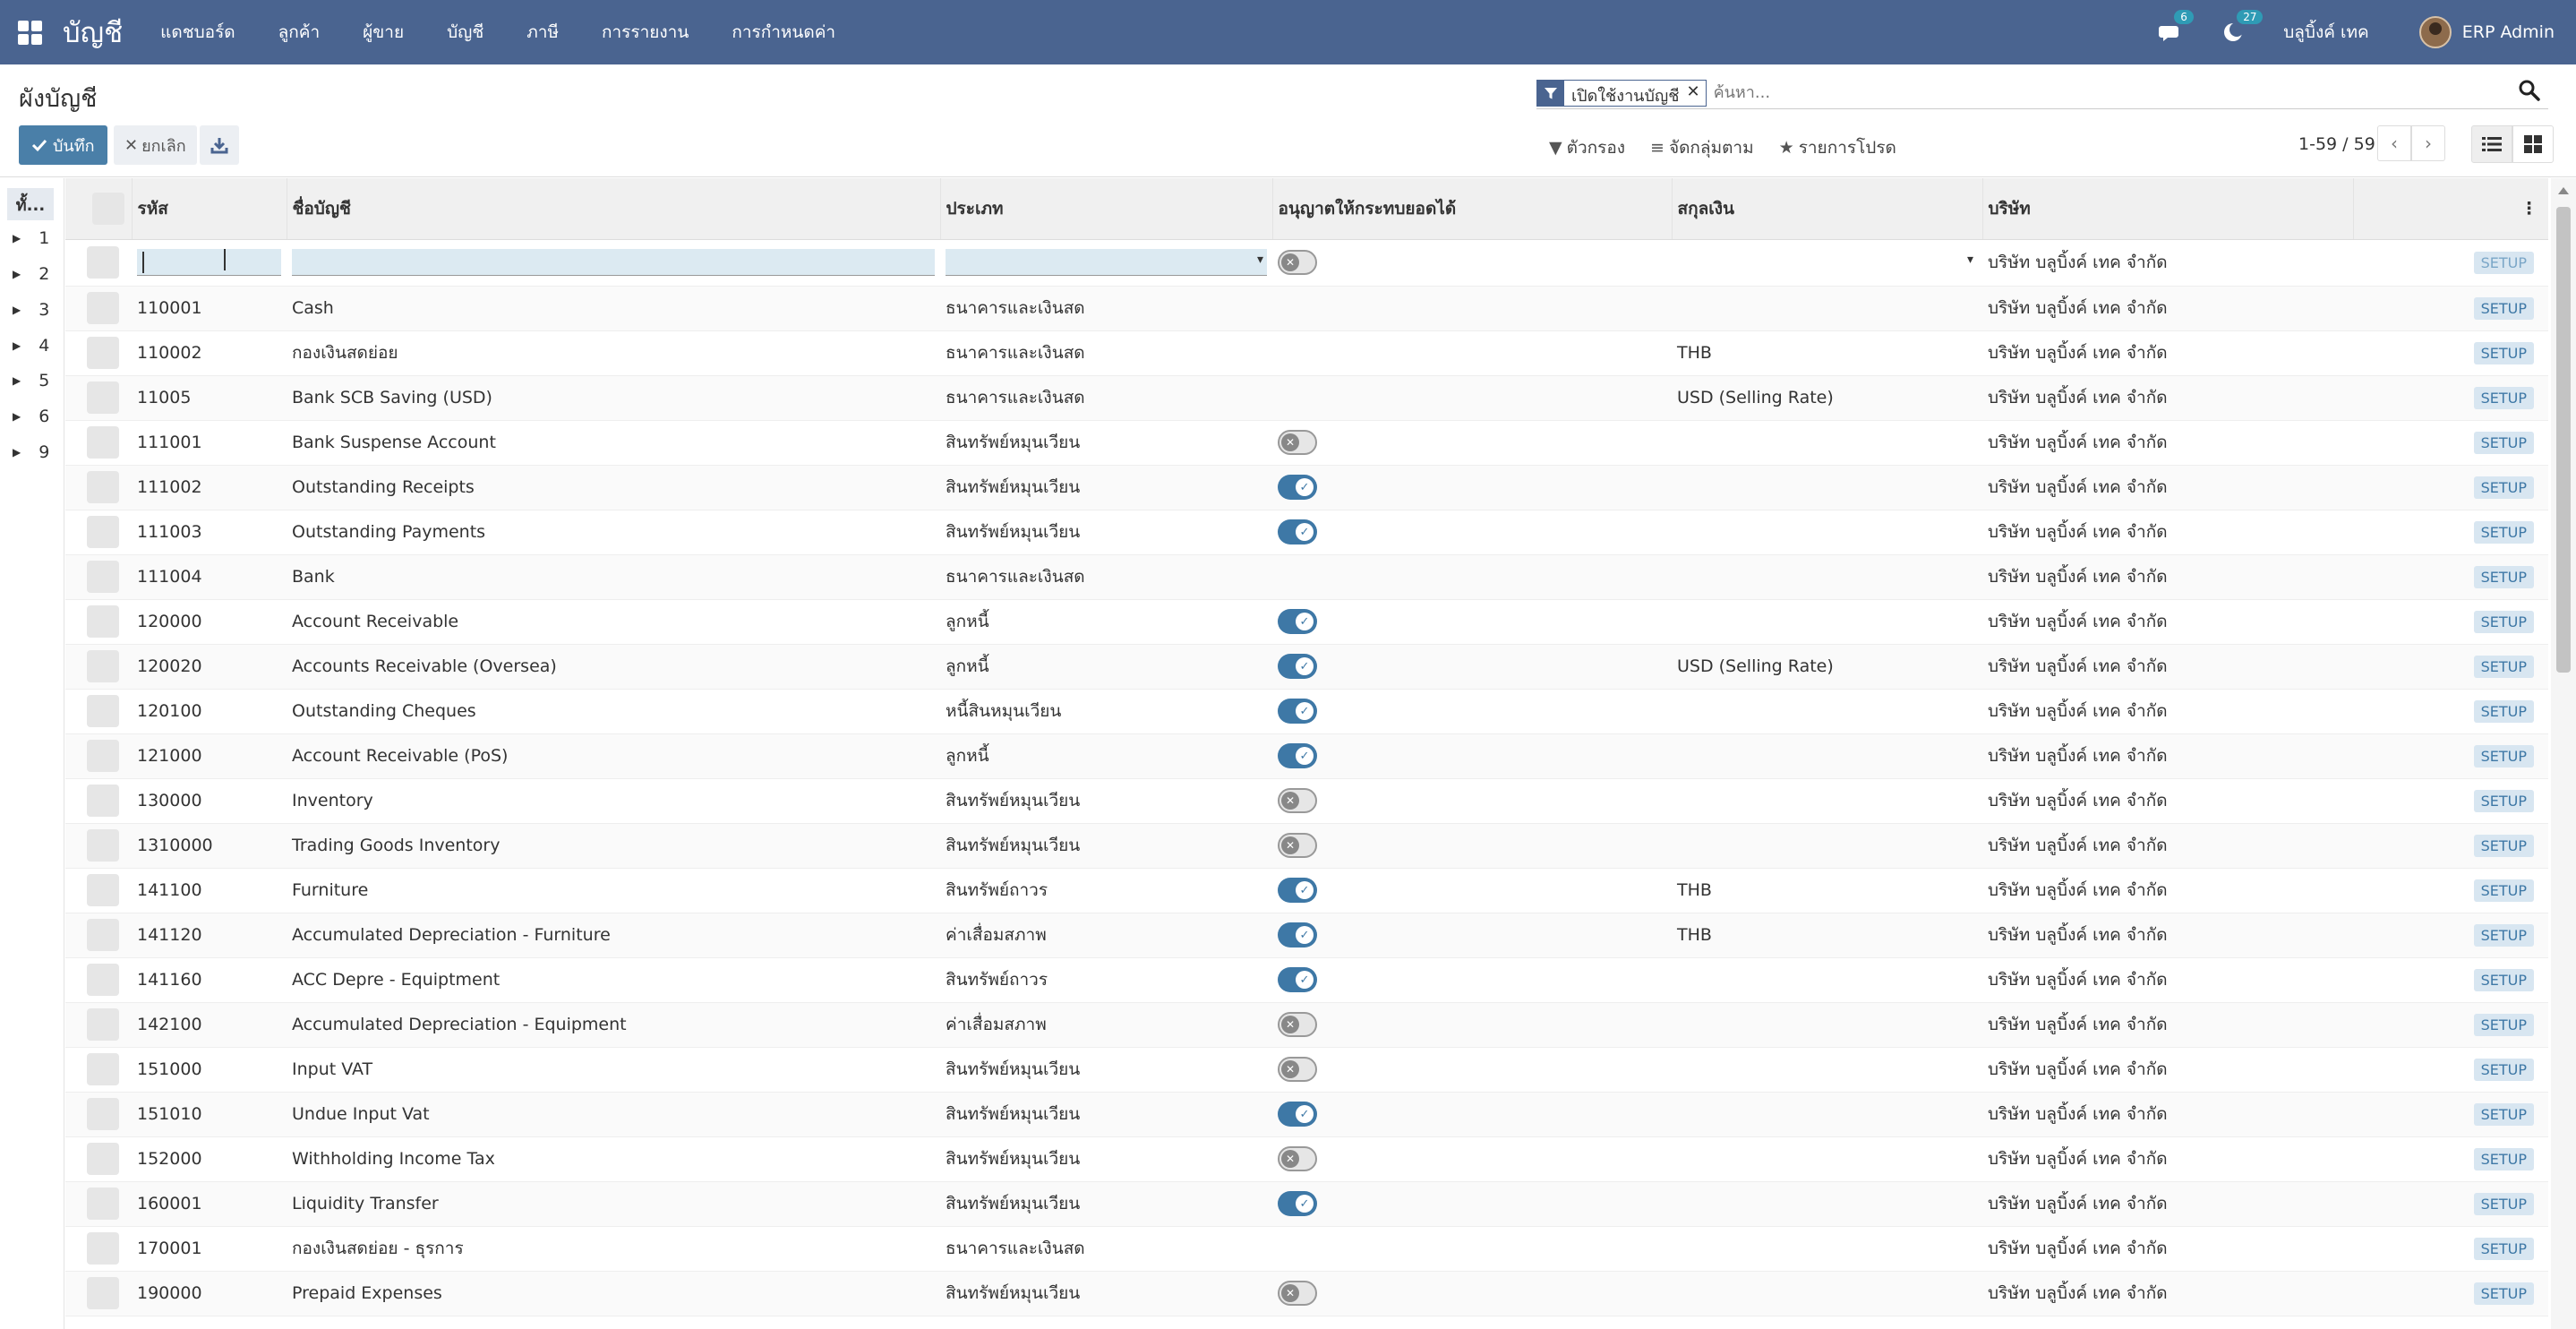 The height and width of the screenshot is (1329, 2576). Describe the element at coordinates (2168, 209) in the screenshot. I see `col-company: บริษัท` at that location.